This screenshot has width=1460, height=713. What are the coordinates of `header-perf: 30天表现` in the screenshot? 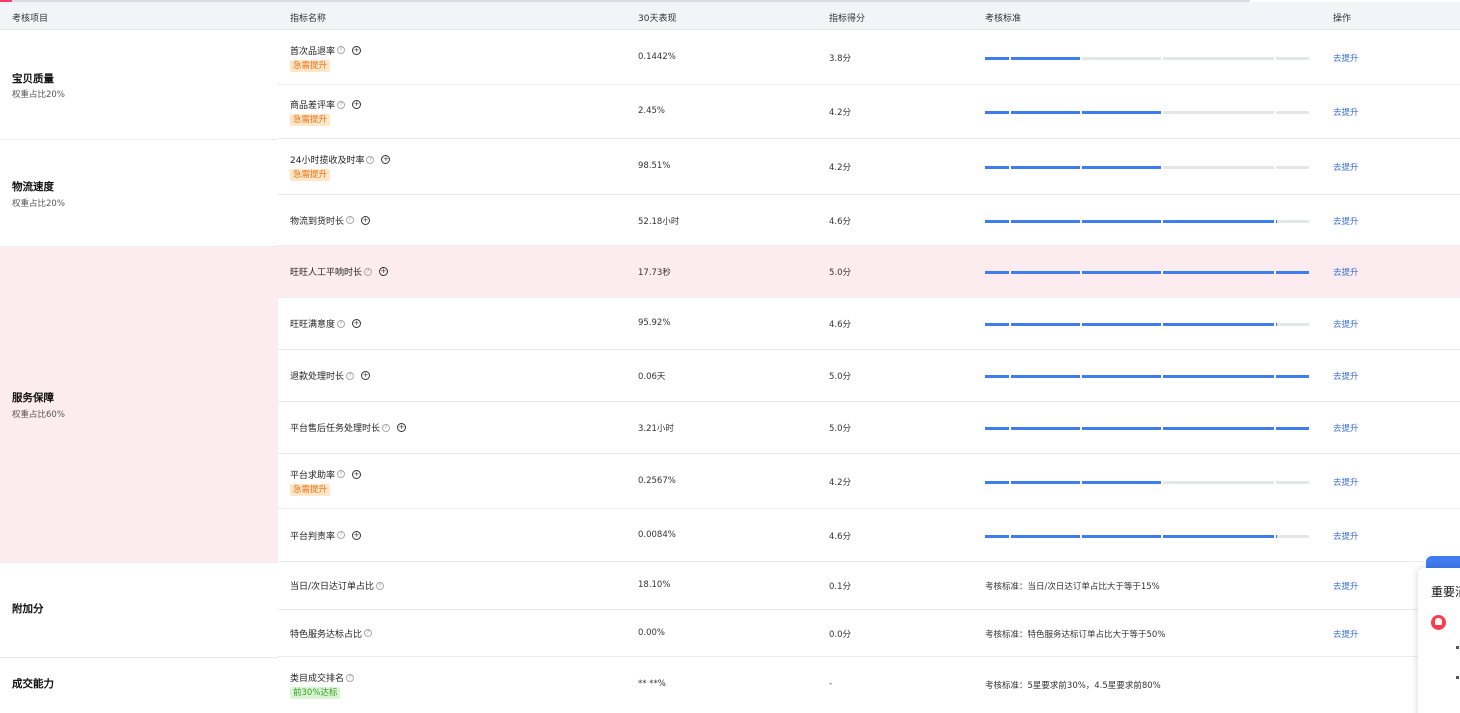 It's located at (657, 19).